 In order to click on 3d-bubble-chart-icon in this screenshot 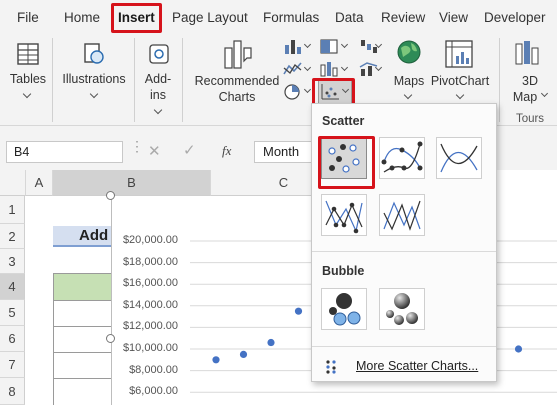, I will do `click(402, 309)`.